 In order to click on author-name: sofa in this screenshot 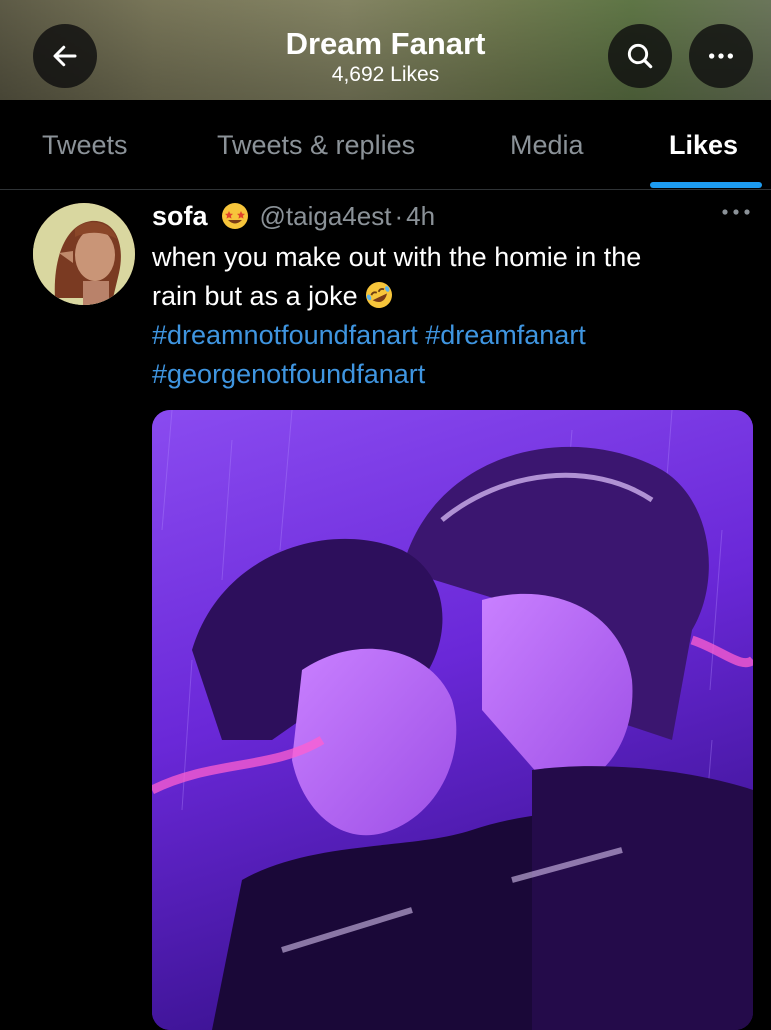, I will do `click(180, 216)`.